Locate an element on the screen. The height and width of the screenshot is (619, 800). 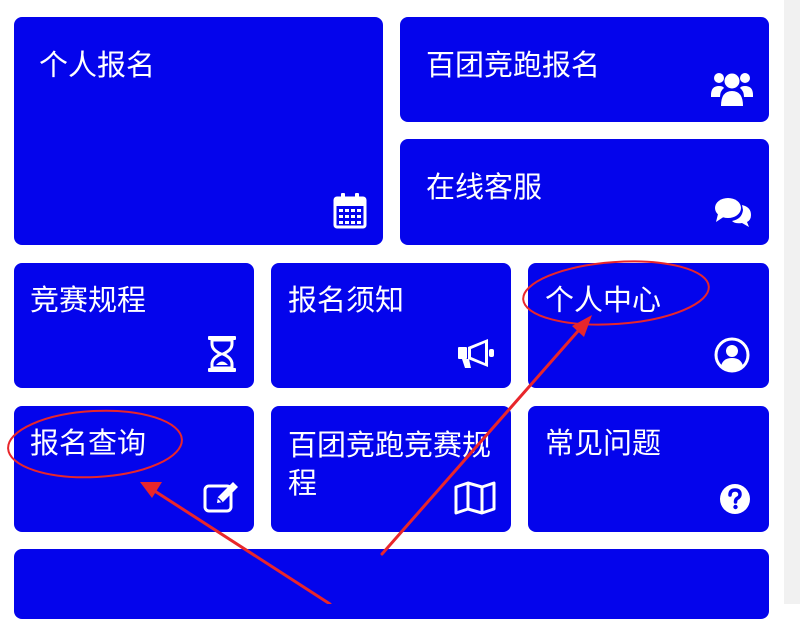
calendar-icon is located at coordinates (350, 211).